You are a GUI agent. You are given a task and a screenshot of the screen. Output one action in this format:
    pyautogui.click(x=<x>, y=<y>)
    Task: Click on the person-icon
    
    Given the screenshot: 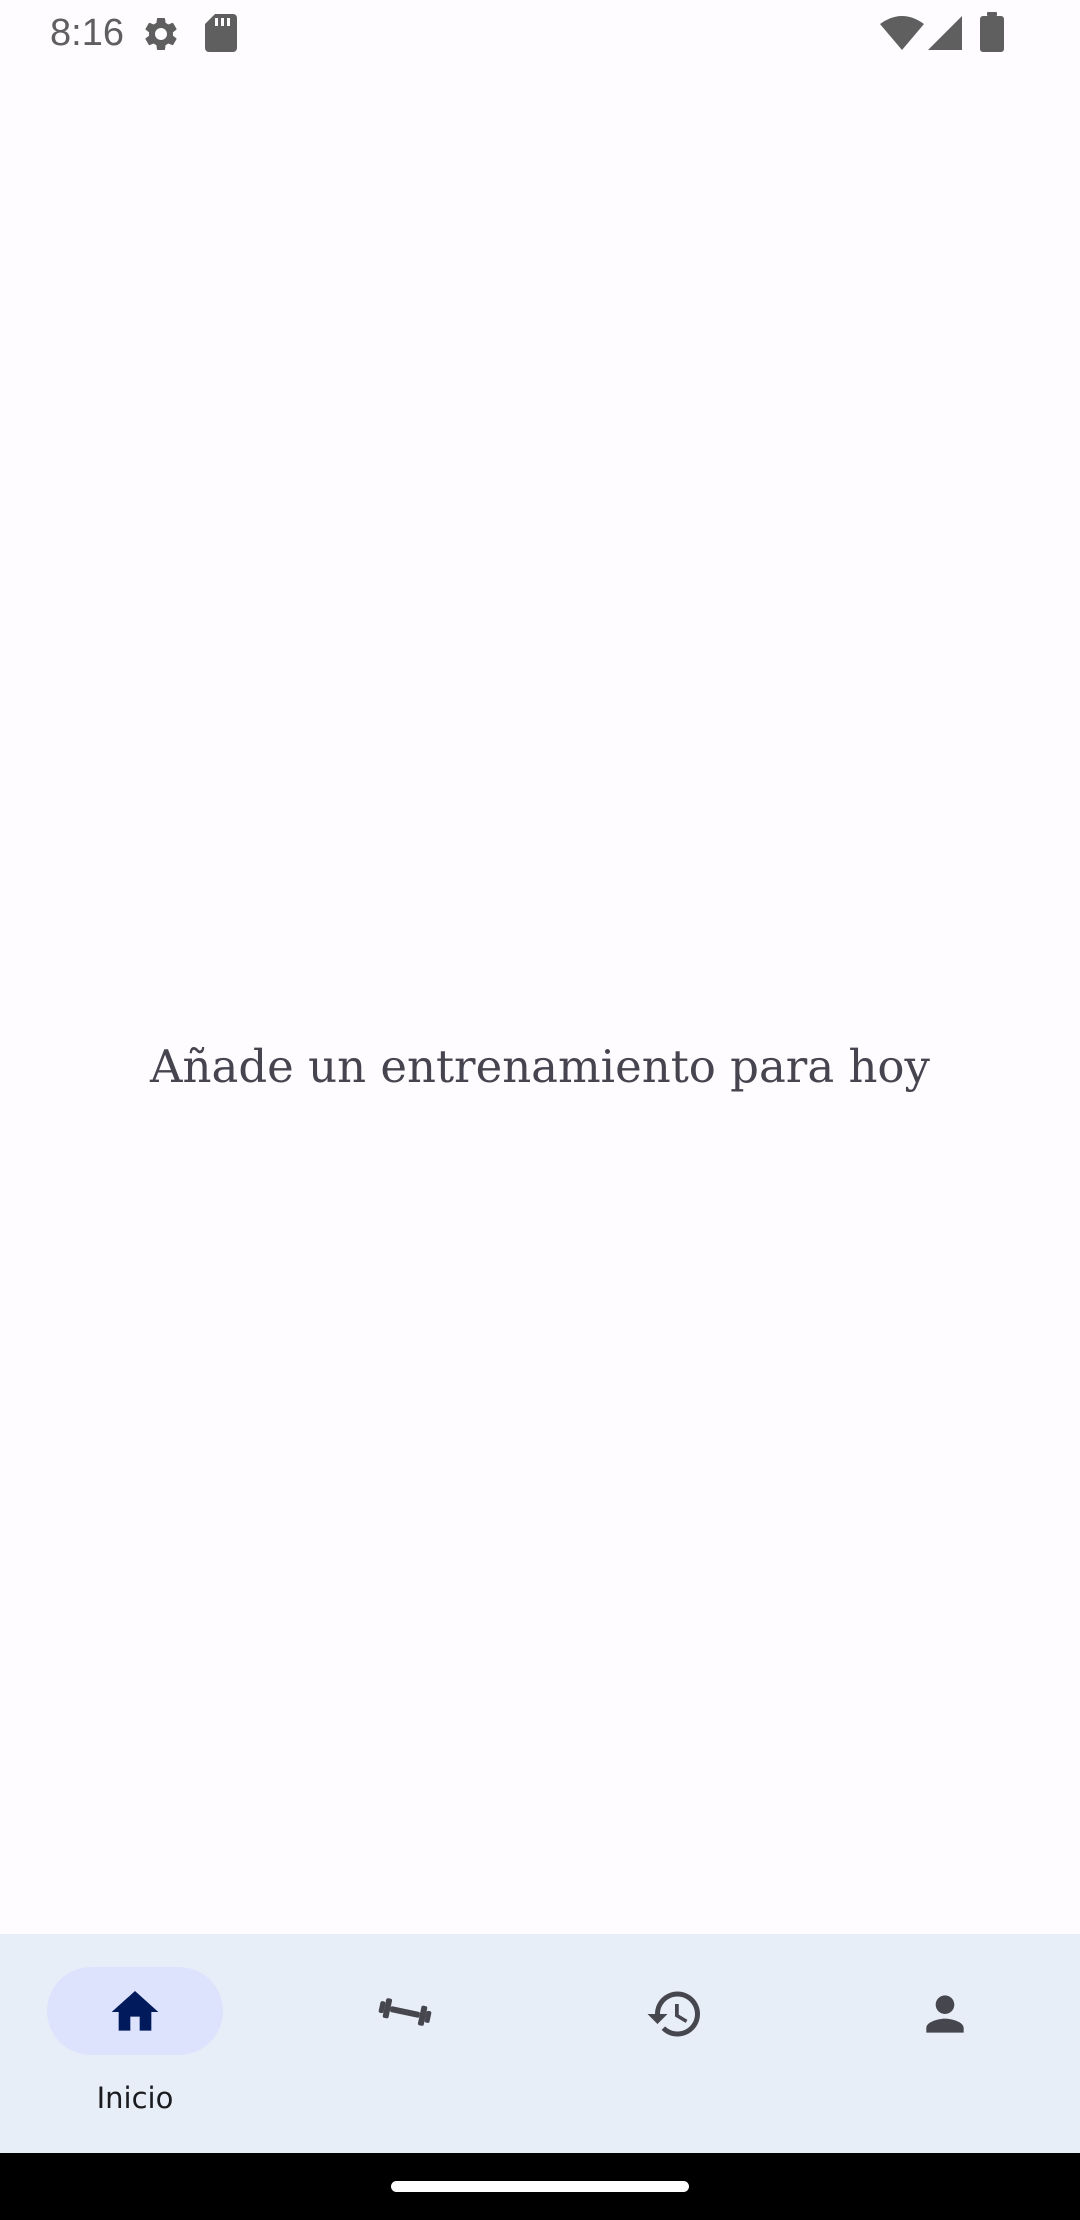 What is the action you would take?
    pyautogui.click(x=945, y=2014)
    